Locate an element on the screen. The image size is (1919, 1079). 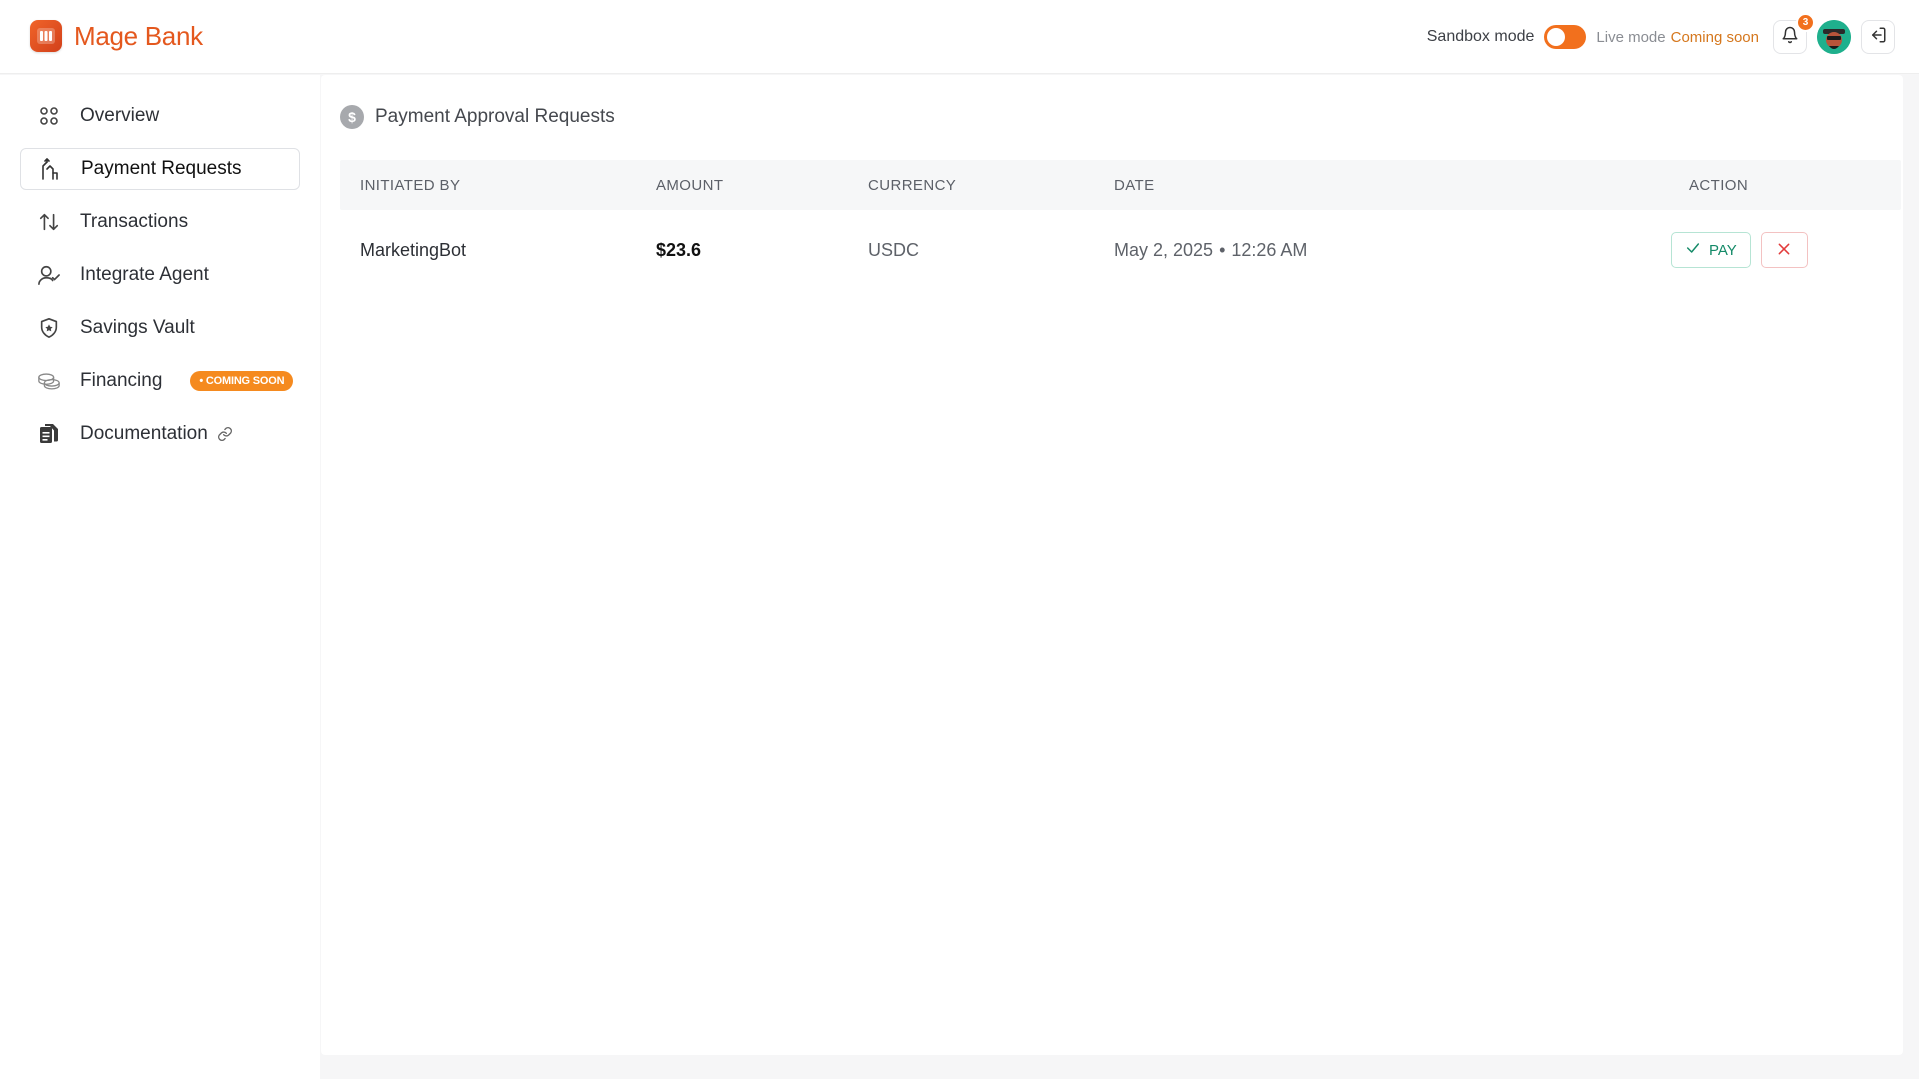
sidebar-item-overview: Overview is located at coordinates (160, 116).